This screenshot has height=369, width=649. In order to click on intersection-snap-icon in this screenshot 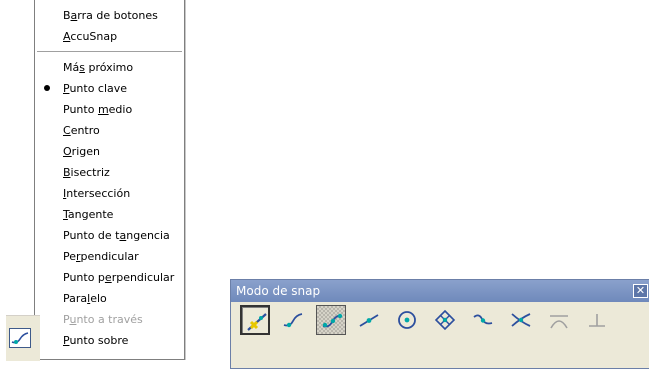, I will do `click(521, 320)`.